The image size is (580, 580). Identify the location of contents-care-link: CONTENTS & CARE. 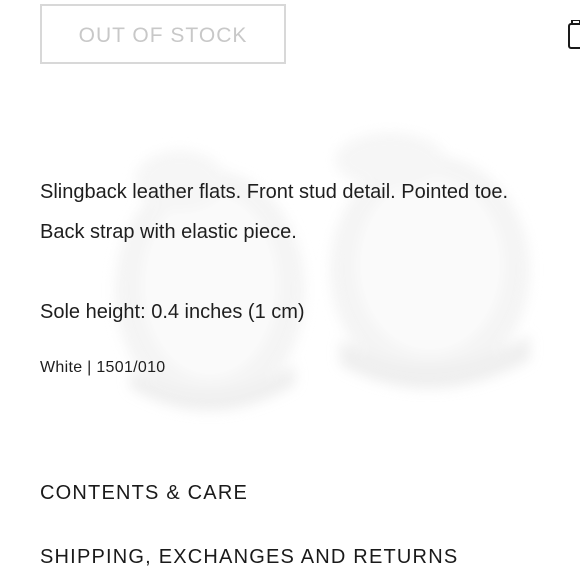
(144, 493).